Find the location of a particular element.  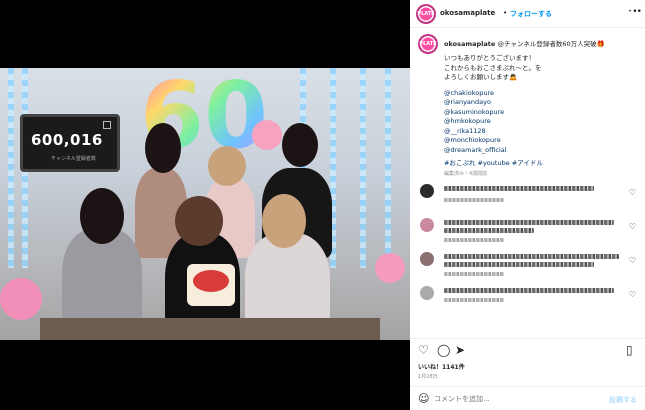

post-comment-button: 投稿する is located at coordinates (623, 400).